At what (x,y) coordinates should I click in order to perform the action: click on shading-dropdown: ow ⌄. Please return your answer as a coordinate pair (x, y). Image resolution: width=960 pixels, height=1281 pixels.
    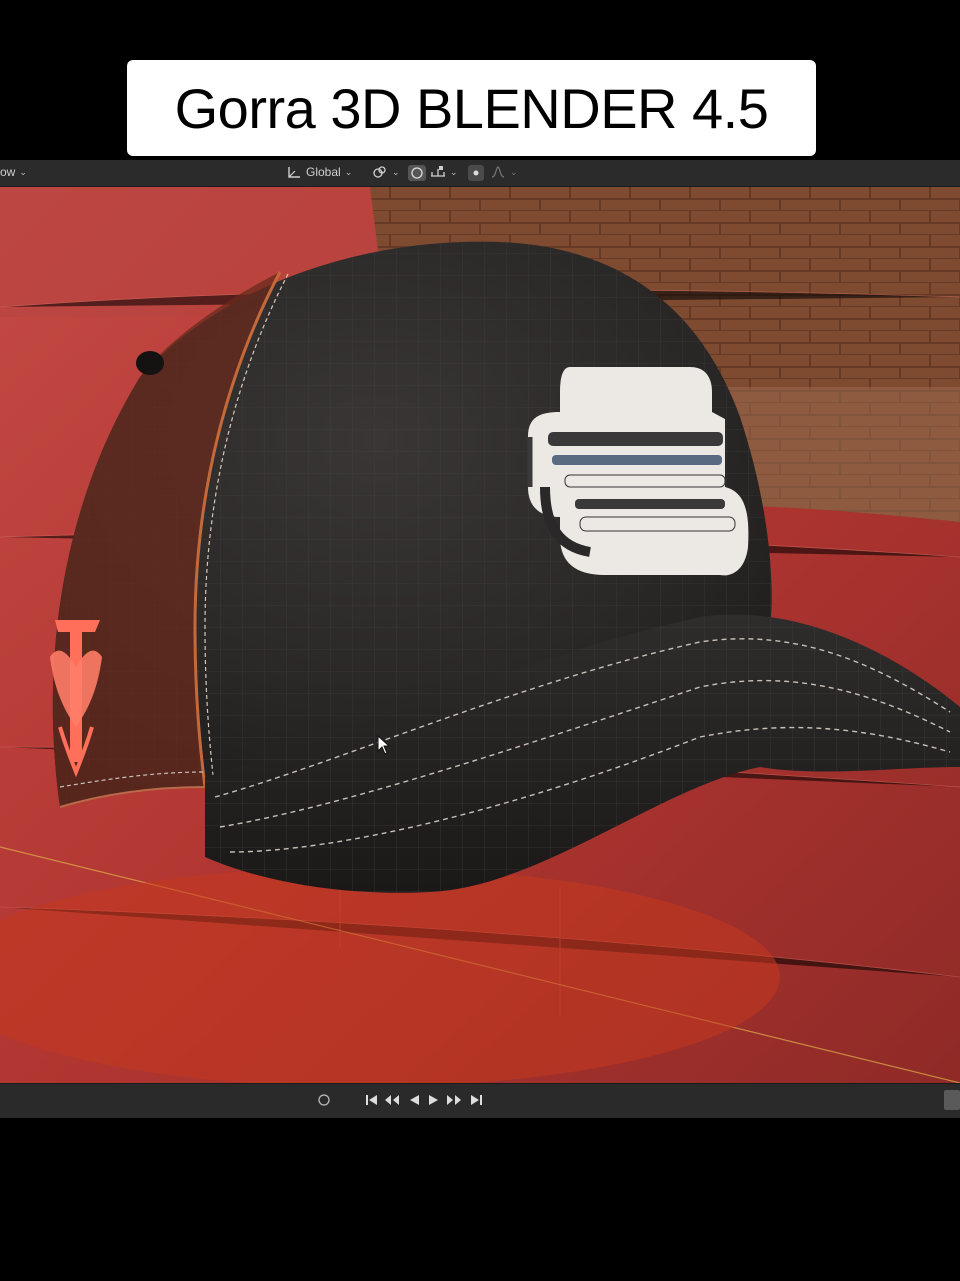
    Looking at the image, I should click on (13, 172).